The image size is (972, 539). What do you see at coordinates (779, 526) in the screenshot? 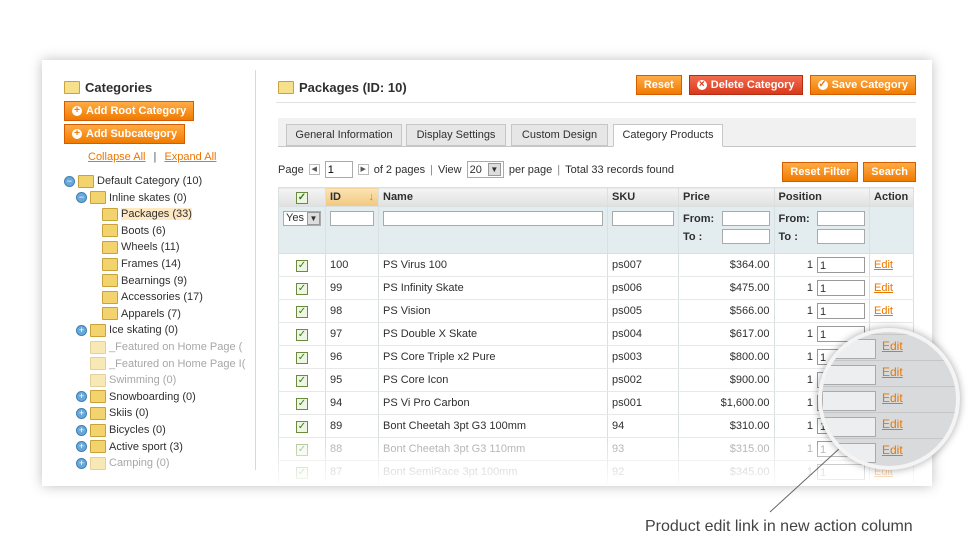
I see `callout-caption: Product edit link in new action column` at bounding box center [779, 526].